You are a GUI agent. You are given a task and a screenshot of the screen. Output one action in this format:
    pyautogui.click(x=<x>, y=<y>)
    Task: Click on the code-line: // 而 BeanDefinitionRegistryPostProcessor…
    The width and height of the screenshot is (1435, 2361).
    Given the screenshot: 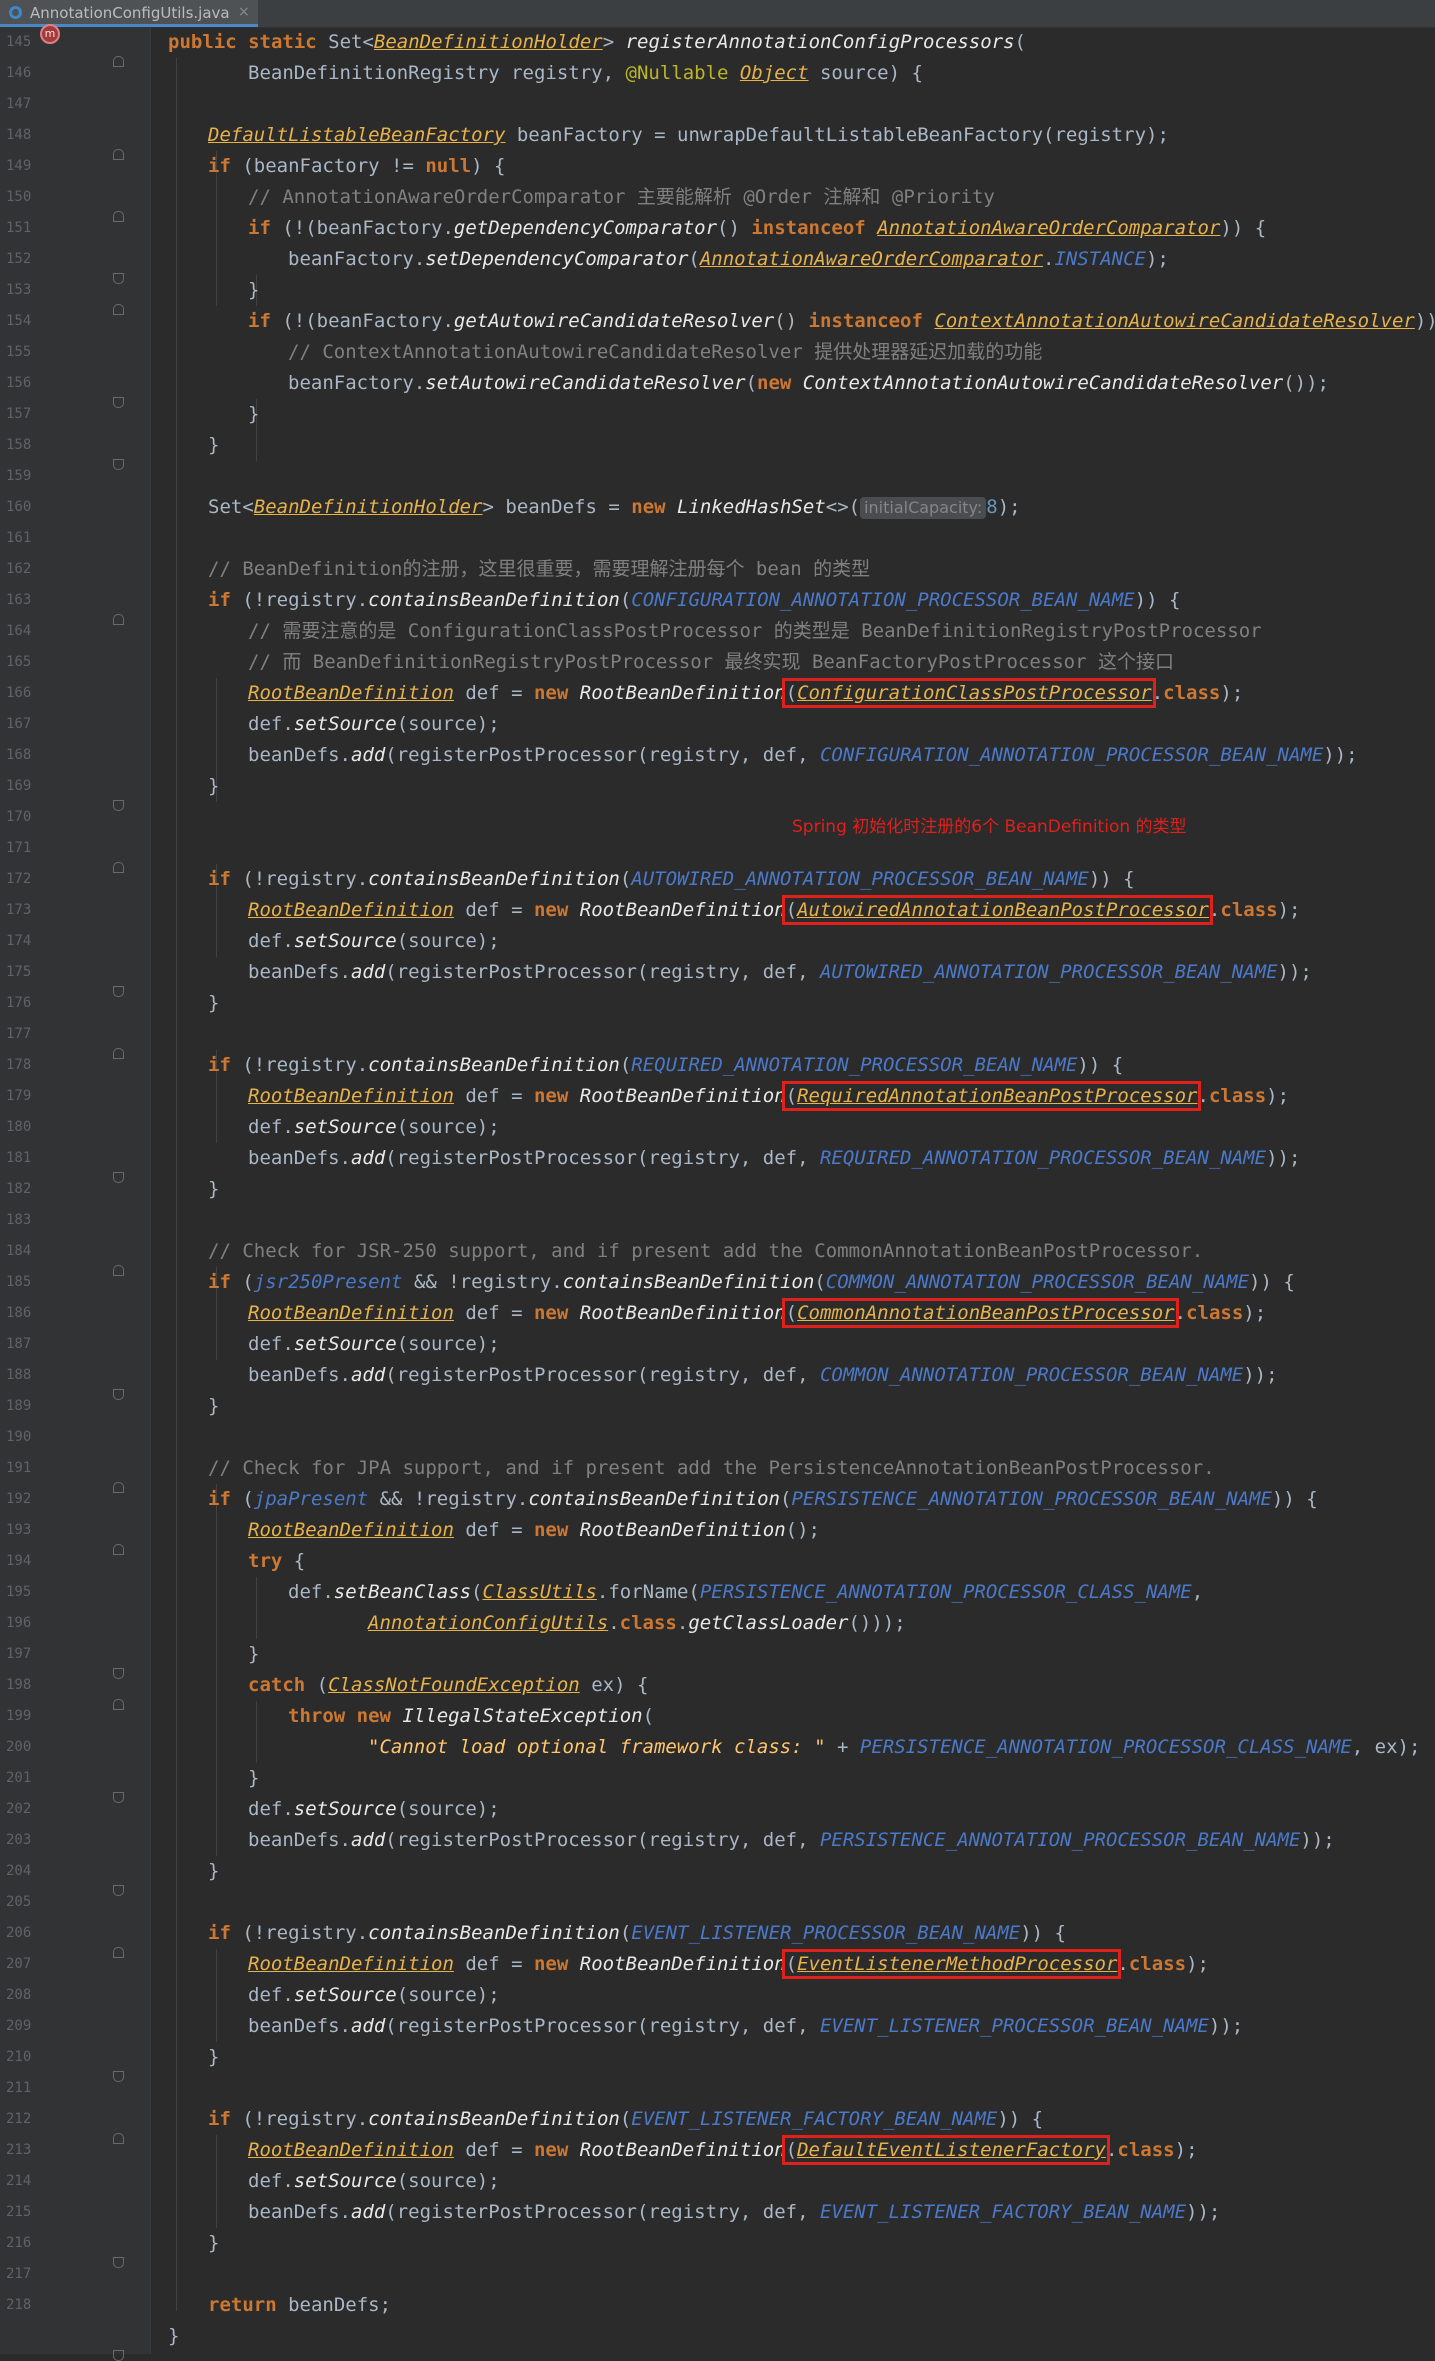 What is the action you would take?
    pyautogui.click(x=711, y=662)
    